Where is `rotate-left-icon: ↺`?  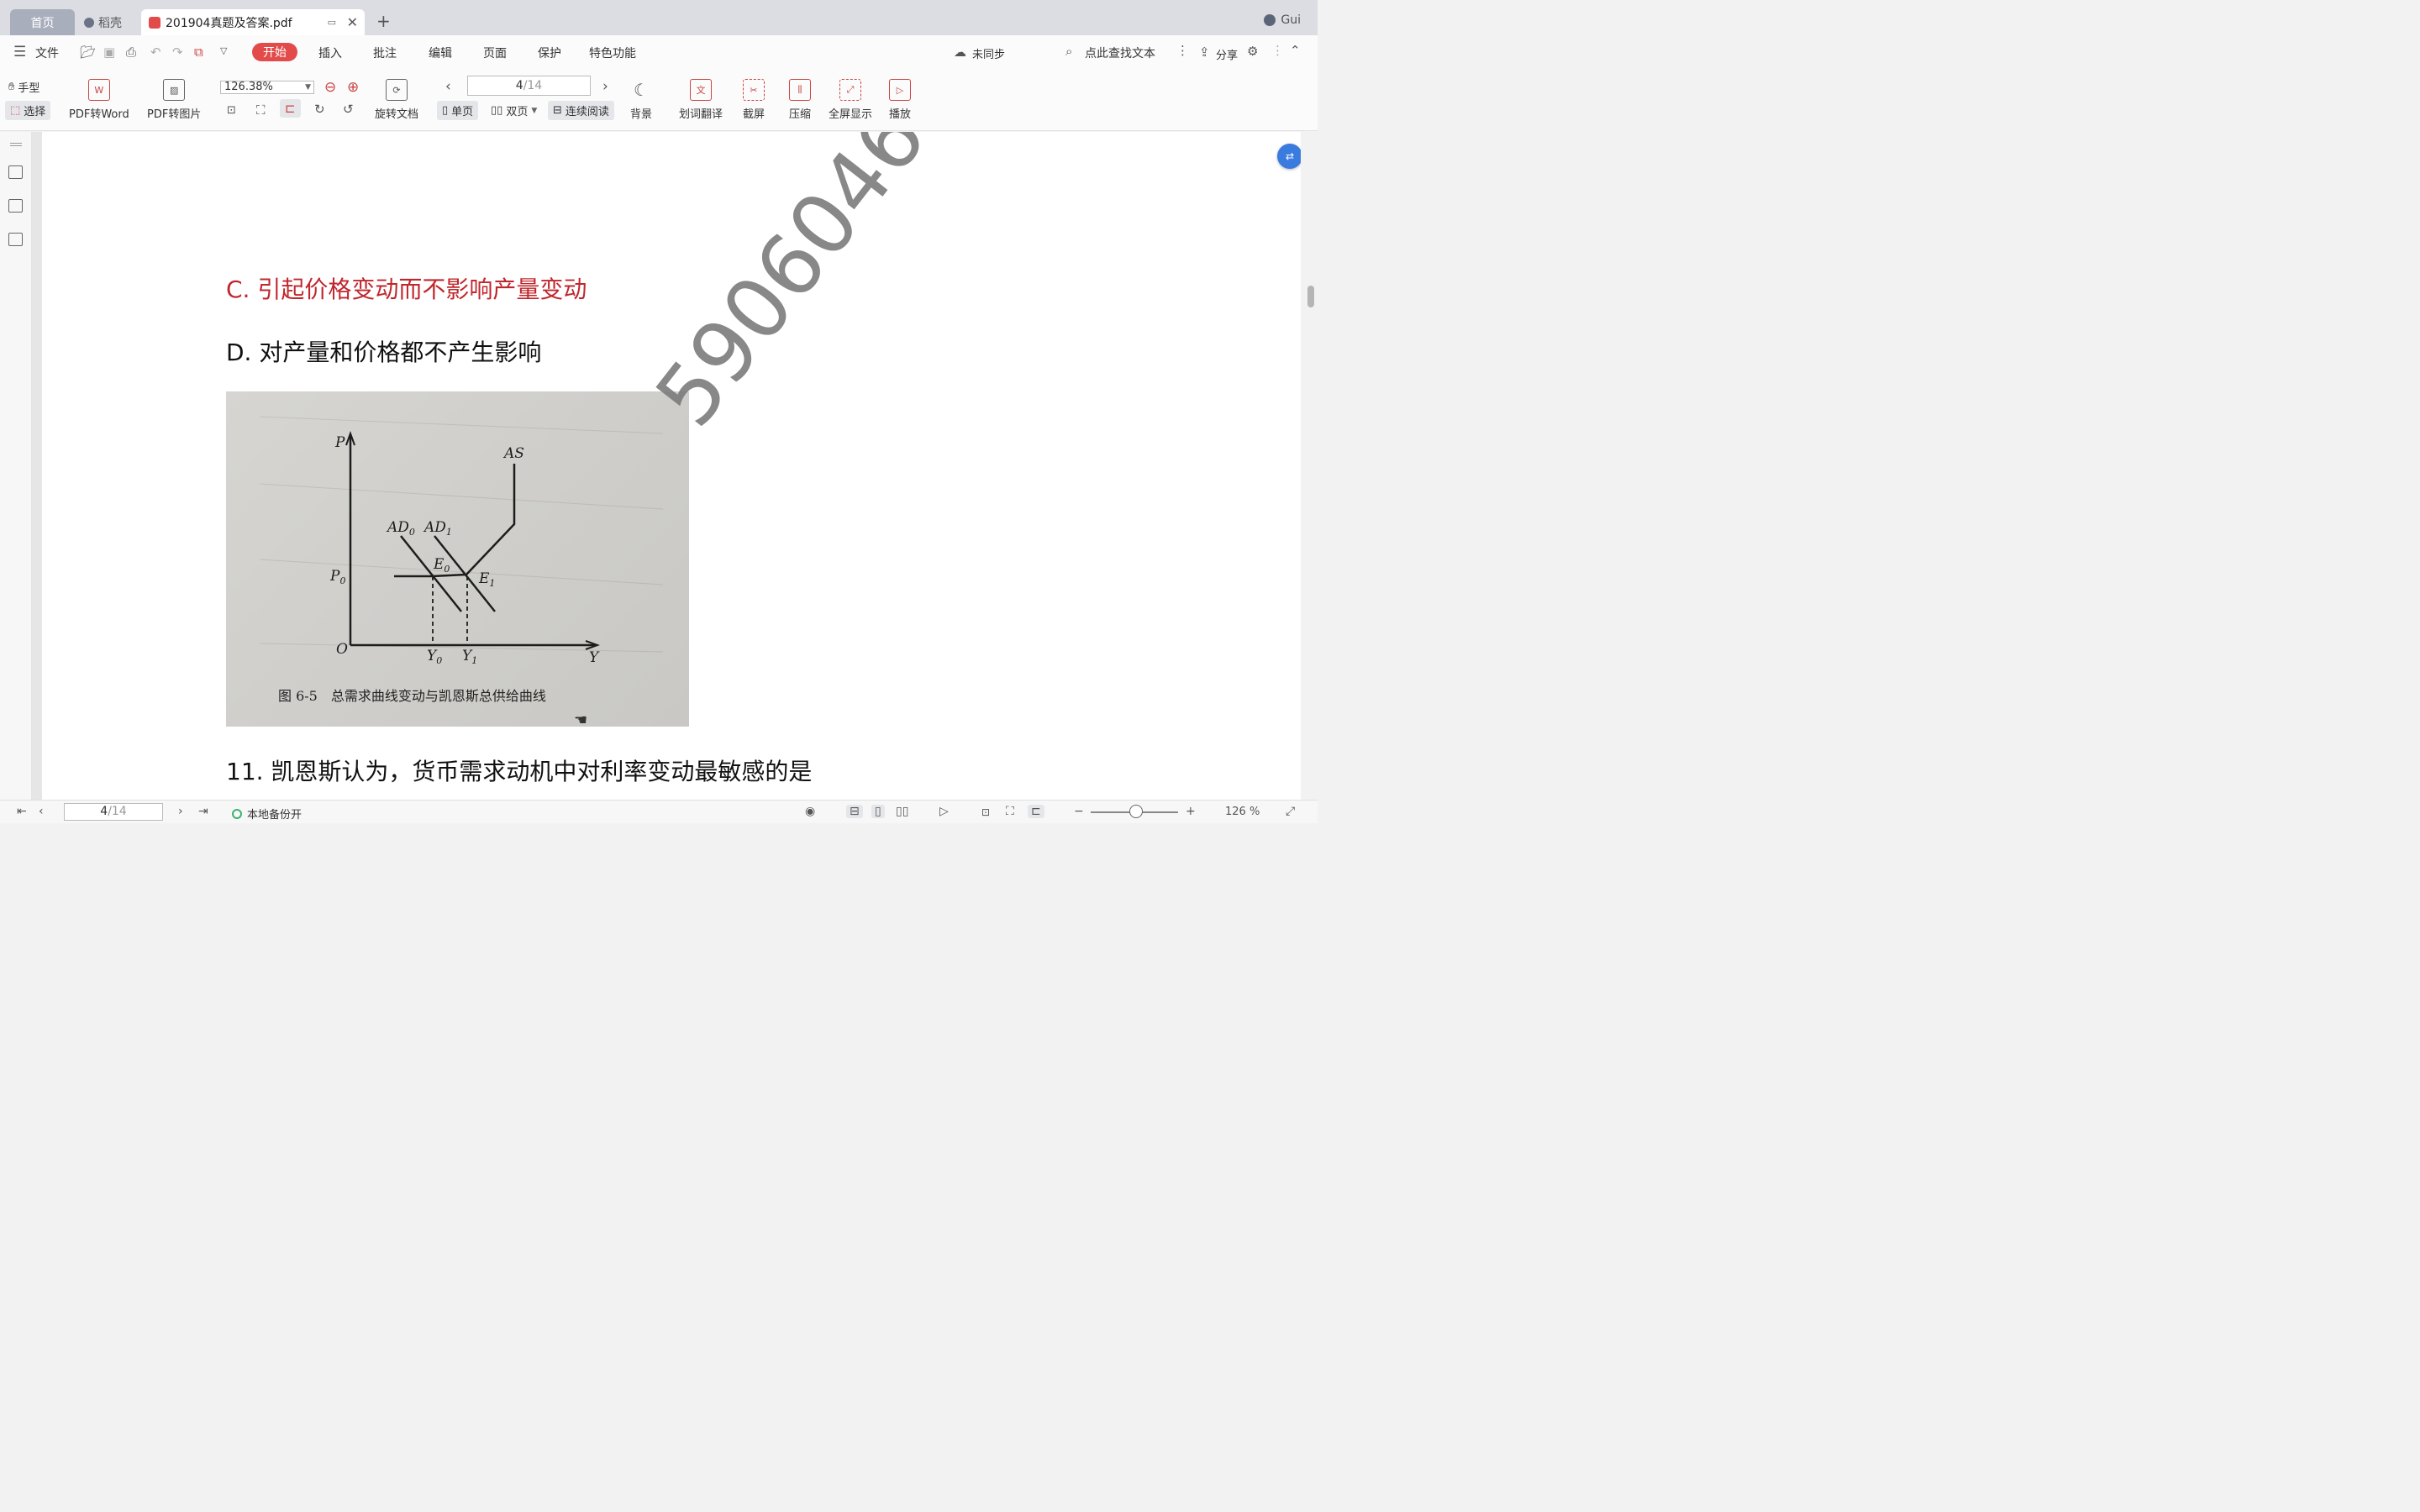
rotate-left-icon: ↺ is located at coordinates (348, 109).